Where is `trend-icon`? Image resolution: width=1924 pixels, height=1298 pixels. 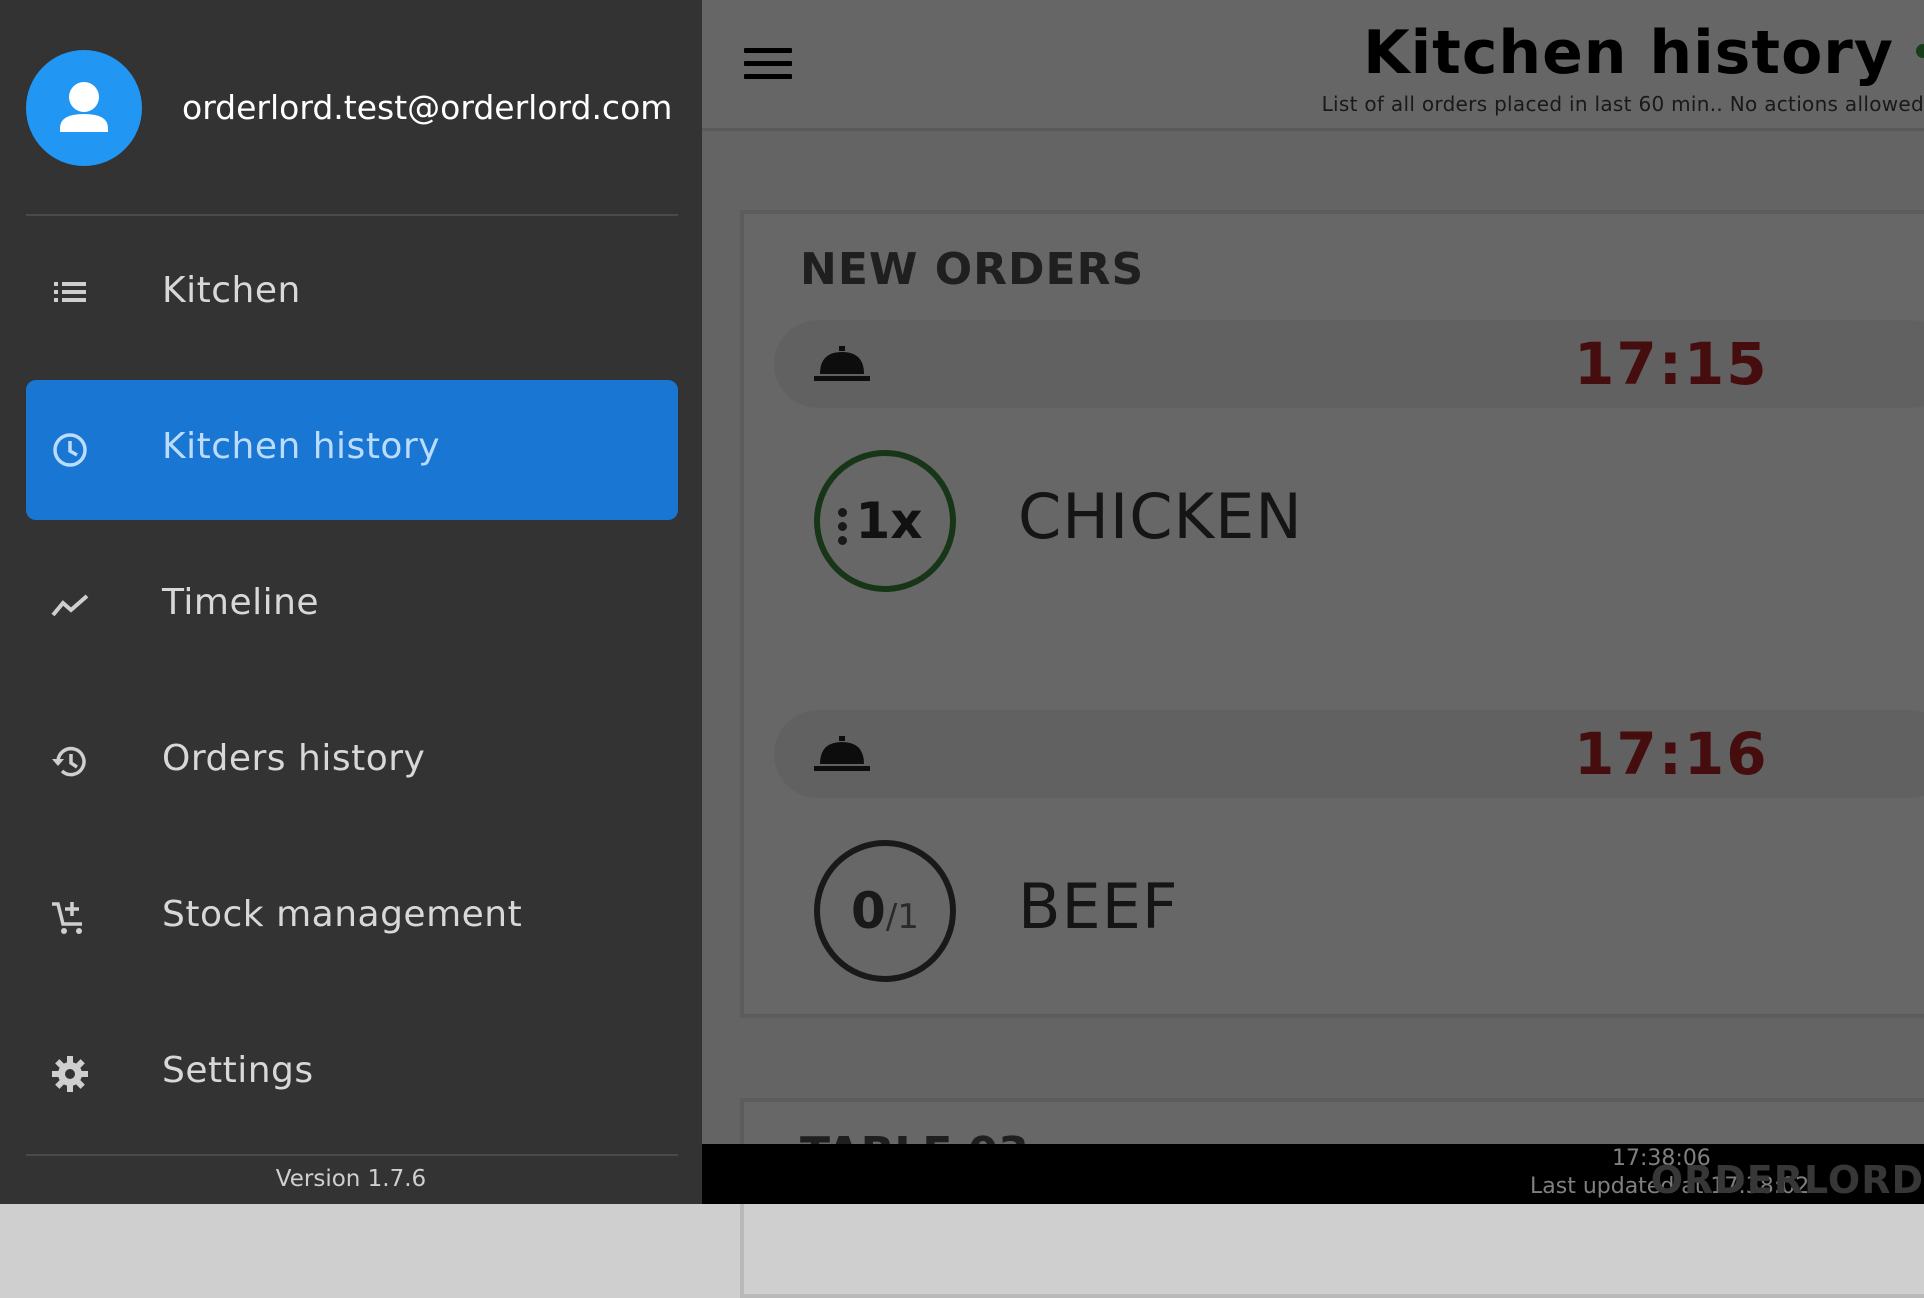 trend-icon is located at coordinates (70, 605).